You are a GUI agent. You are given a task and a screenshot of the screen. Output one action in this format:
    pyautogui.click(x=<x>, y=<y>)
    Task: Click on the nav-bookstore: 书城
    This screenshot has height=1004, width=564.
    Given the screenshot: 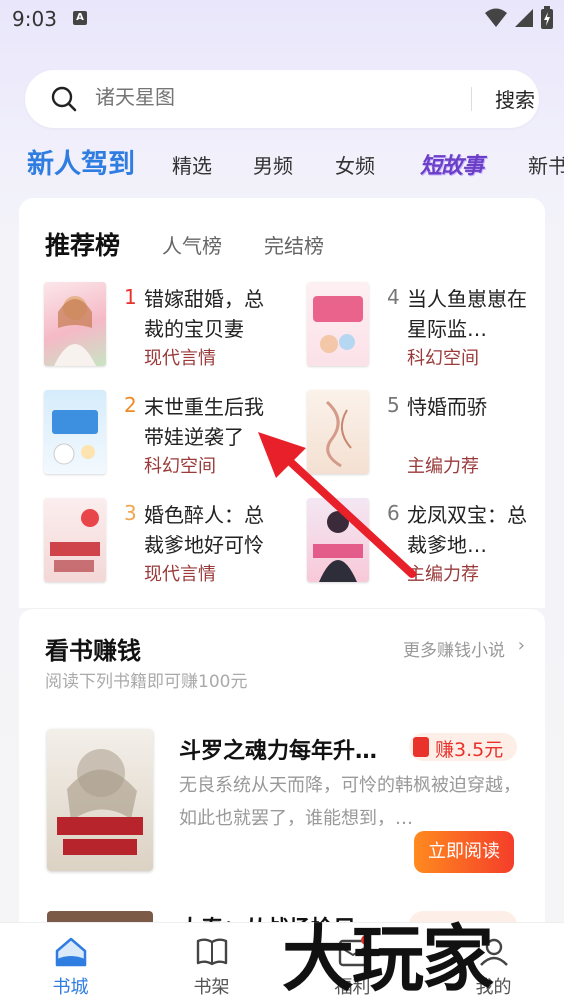 What is the action you would take?
    pyautogui.click(x=70, y=963)
    